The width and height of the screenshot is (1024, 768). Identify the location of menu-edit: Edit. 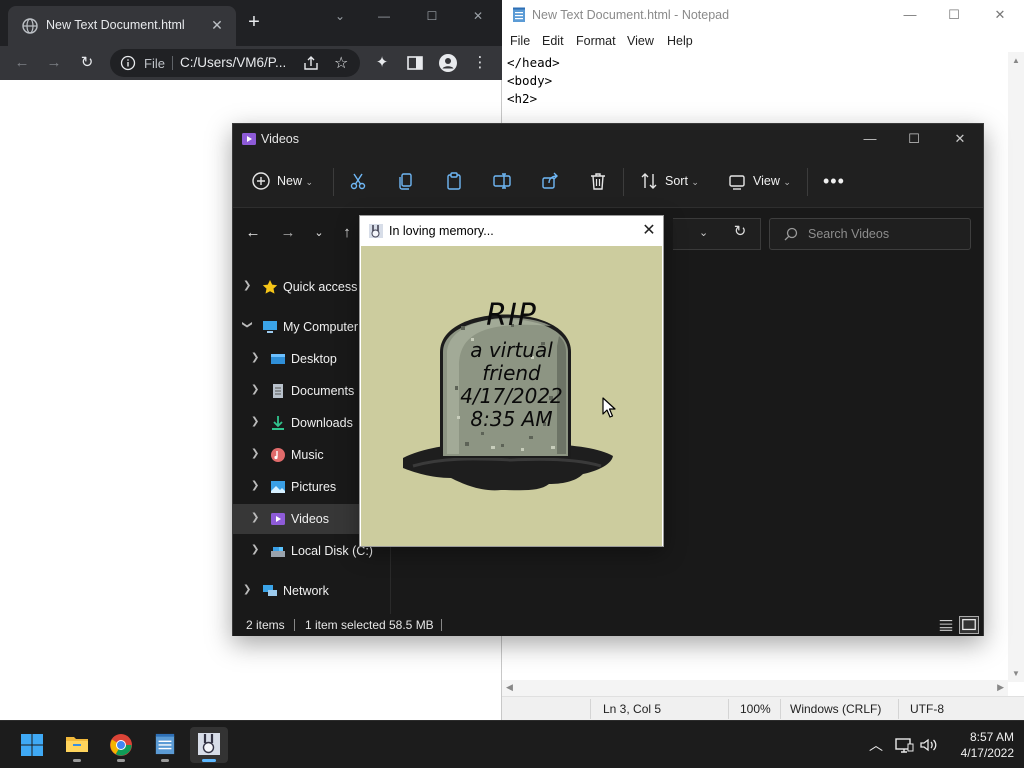
(553, 41).